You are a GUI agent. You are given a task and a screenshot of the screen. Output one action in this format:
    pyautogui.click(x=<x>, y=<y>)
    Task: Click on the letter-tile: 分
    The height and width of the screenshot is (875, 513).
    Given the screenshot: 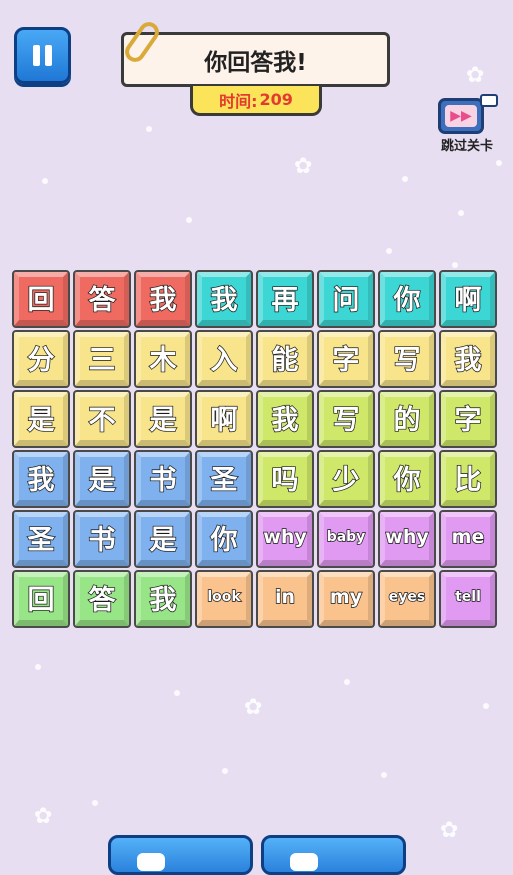 What is the action you would take?
    pyautogui.click(x=41, y=359)
    